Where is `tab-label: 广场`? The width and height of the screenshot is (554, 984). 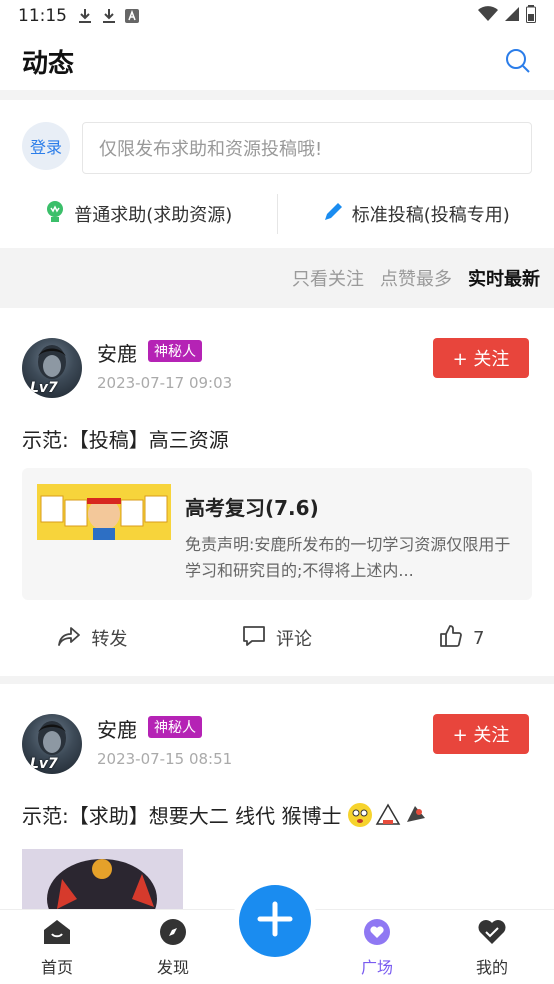 tab-label: 广场 is located at coordinates (376, 967).